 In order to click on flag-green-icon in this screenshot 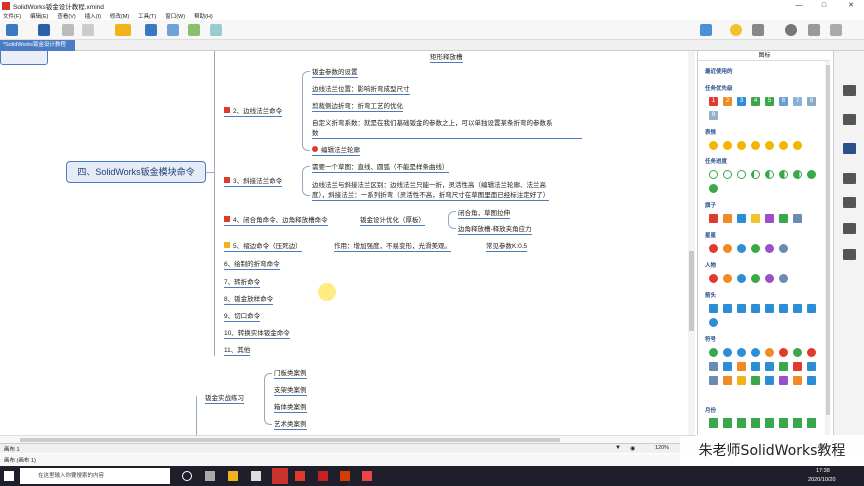, I will do `click(783, 218)`.